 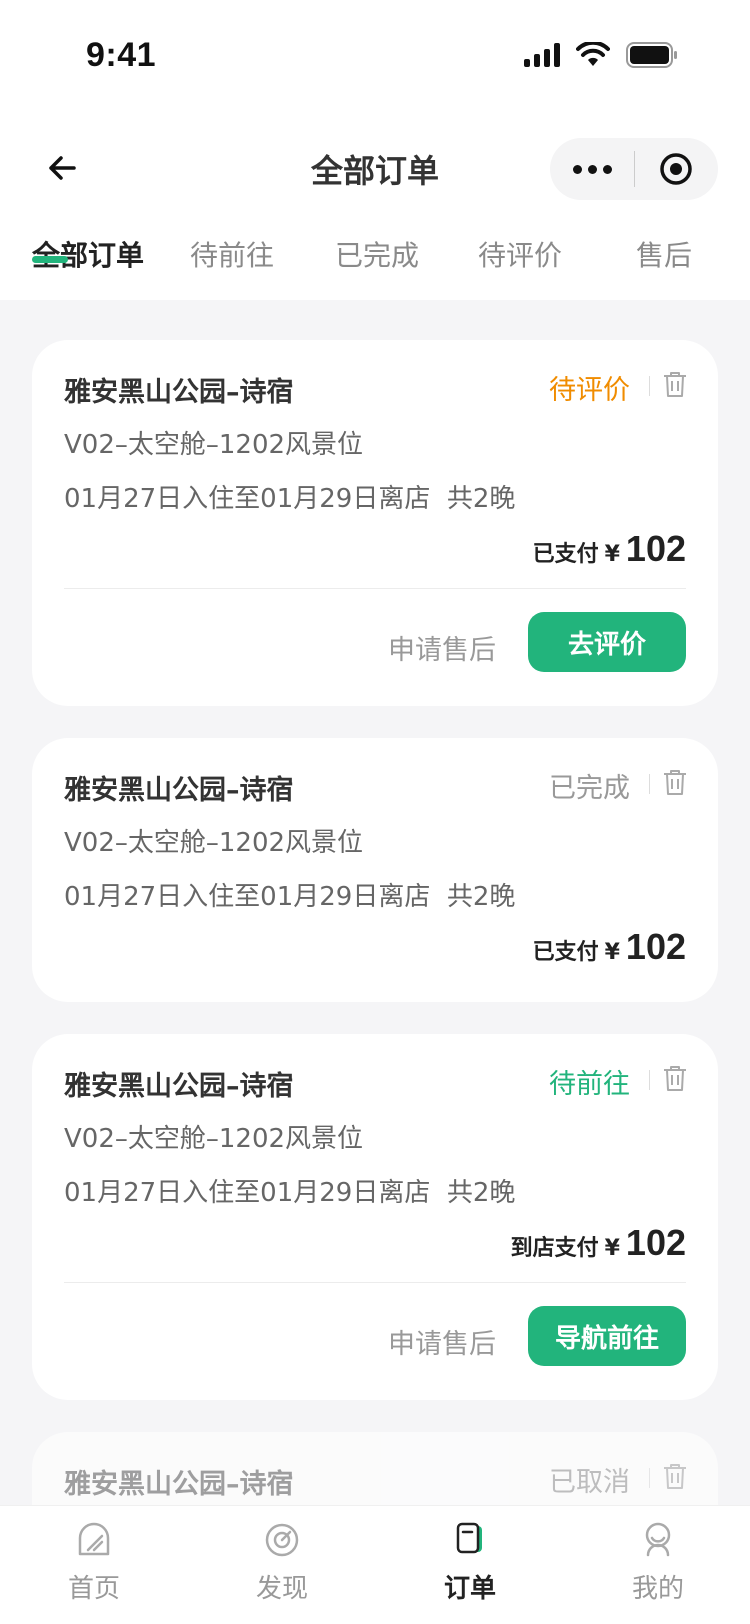 I want to click on target-icon, so click(x=676, y=169).